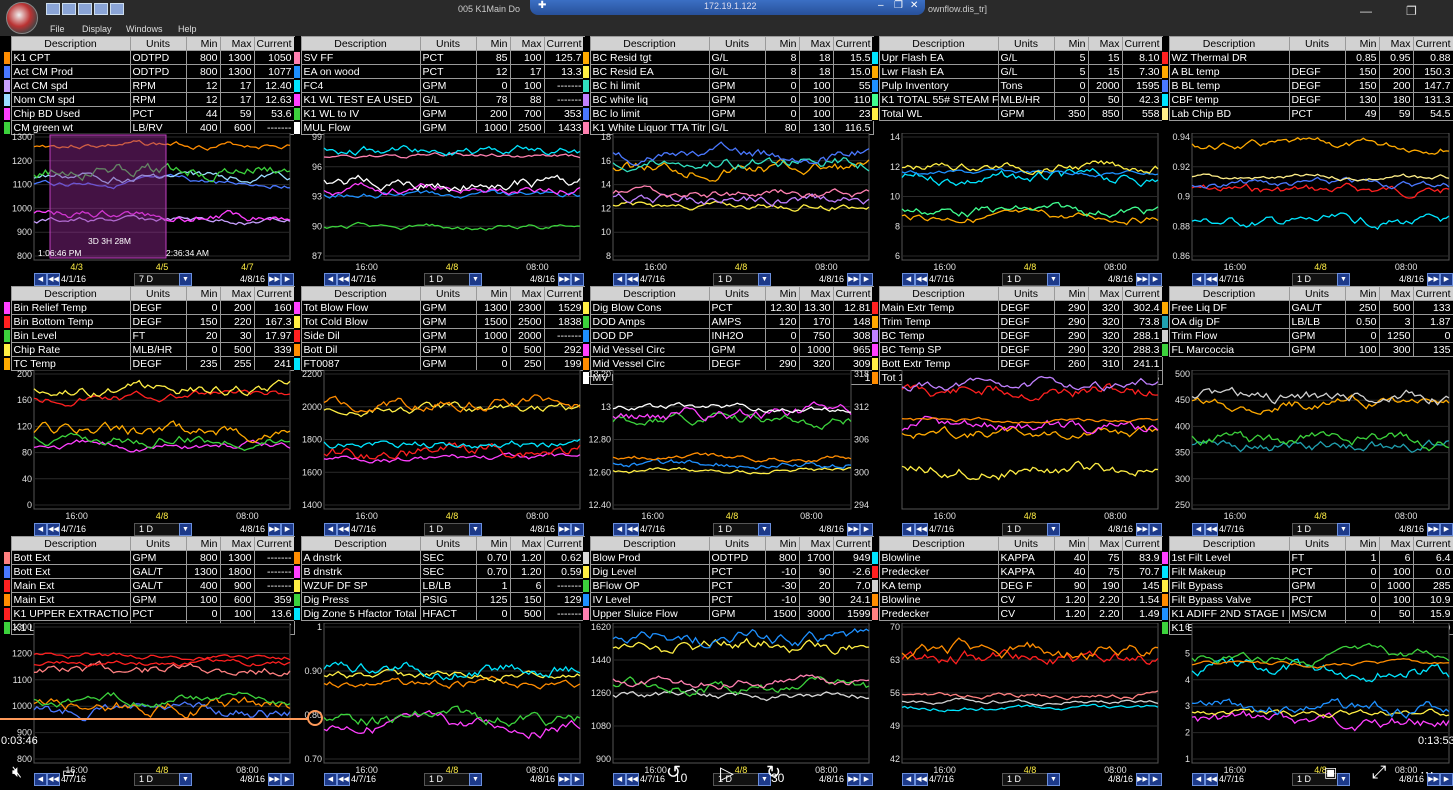  What do you see at coordinates (728, 349) in the screenshot?
I see `table-row: Mid Vessel Circ GPM 0 1000 965` at bounding box center [728, 349].